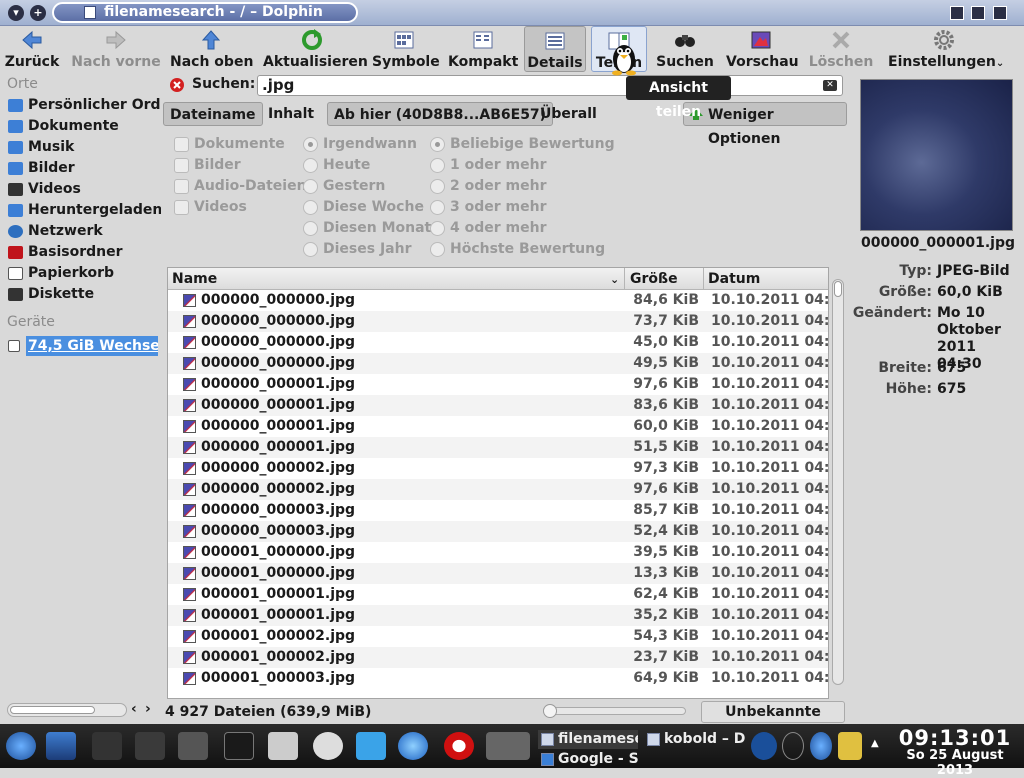 This screenshot has height=778, width=1024. I want to click on clipboard-icon, so click(850, 746).